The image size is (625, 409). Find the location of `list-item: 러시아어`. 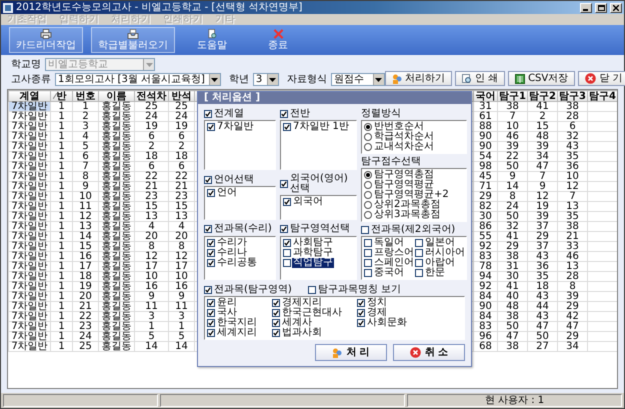

list-item: 러시아어 is located at coordinates (445, 253).